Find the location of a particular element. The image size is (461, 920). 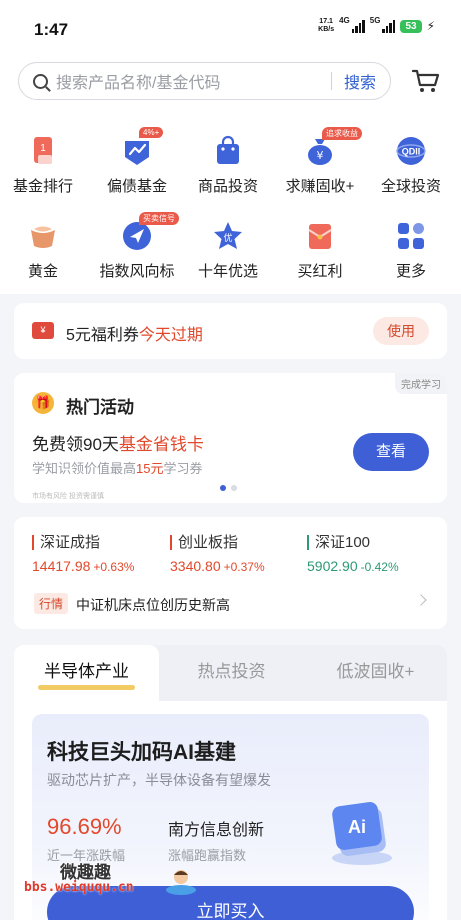

fund-card-title: 科技巨头加码AI基建 is located at coordinates (141, 752).